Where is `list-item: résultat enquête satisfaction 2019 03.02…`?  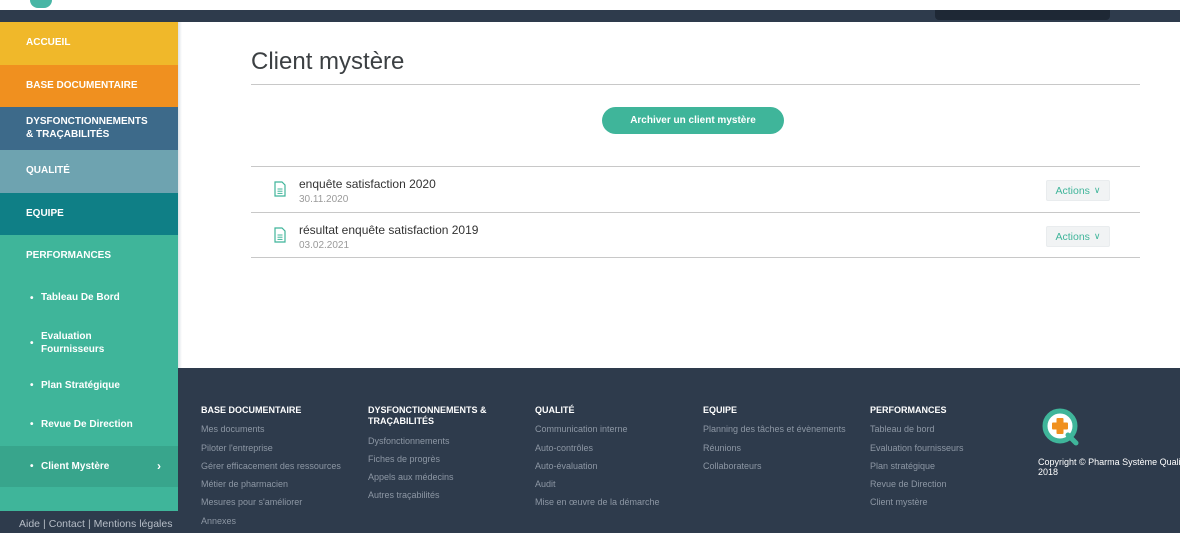
list-item: résultat enquête satisfaction 2019 03.02… is located at coordinates (695, 235).